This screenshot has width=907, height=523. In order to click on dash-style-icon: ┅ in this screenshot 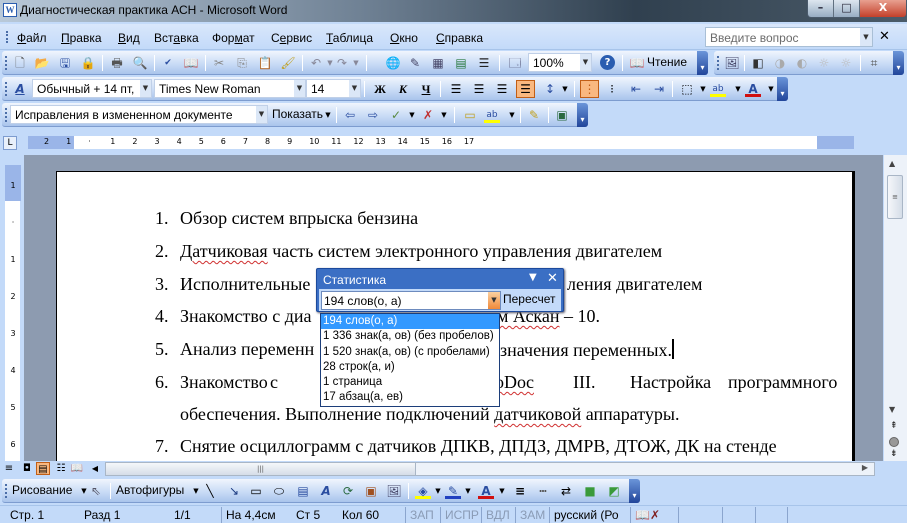, I will do `click(543, 491)`.